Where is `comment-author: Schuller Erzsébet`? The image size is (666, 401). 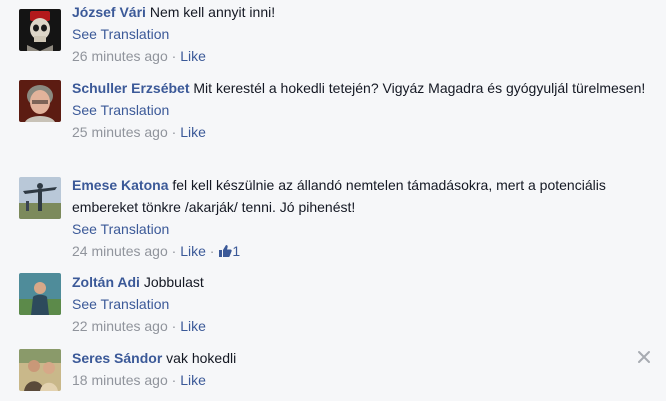
comment-author: Schuller Erzsébet is located at coordinates (131, 88).